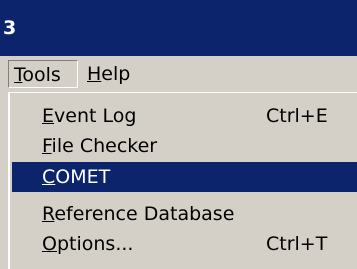 This screenshot has height=269, width=357. I want to click on menu-item-reference-database-label: eference Database, so click(144, 214).